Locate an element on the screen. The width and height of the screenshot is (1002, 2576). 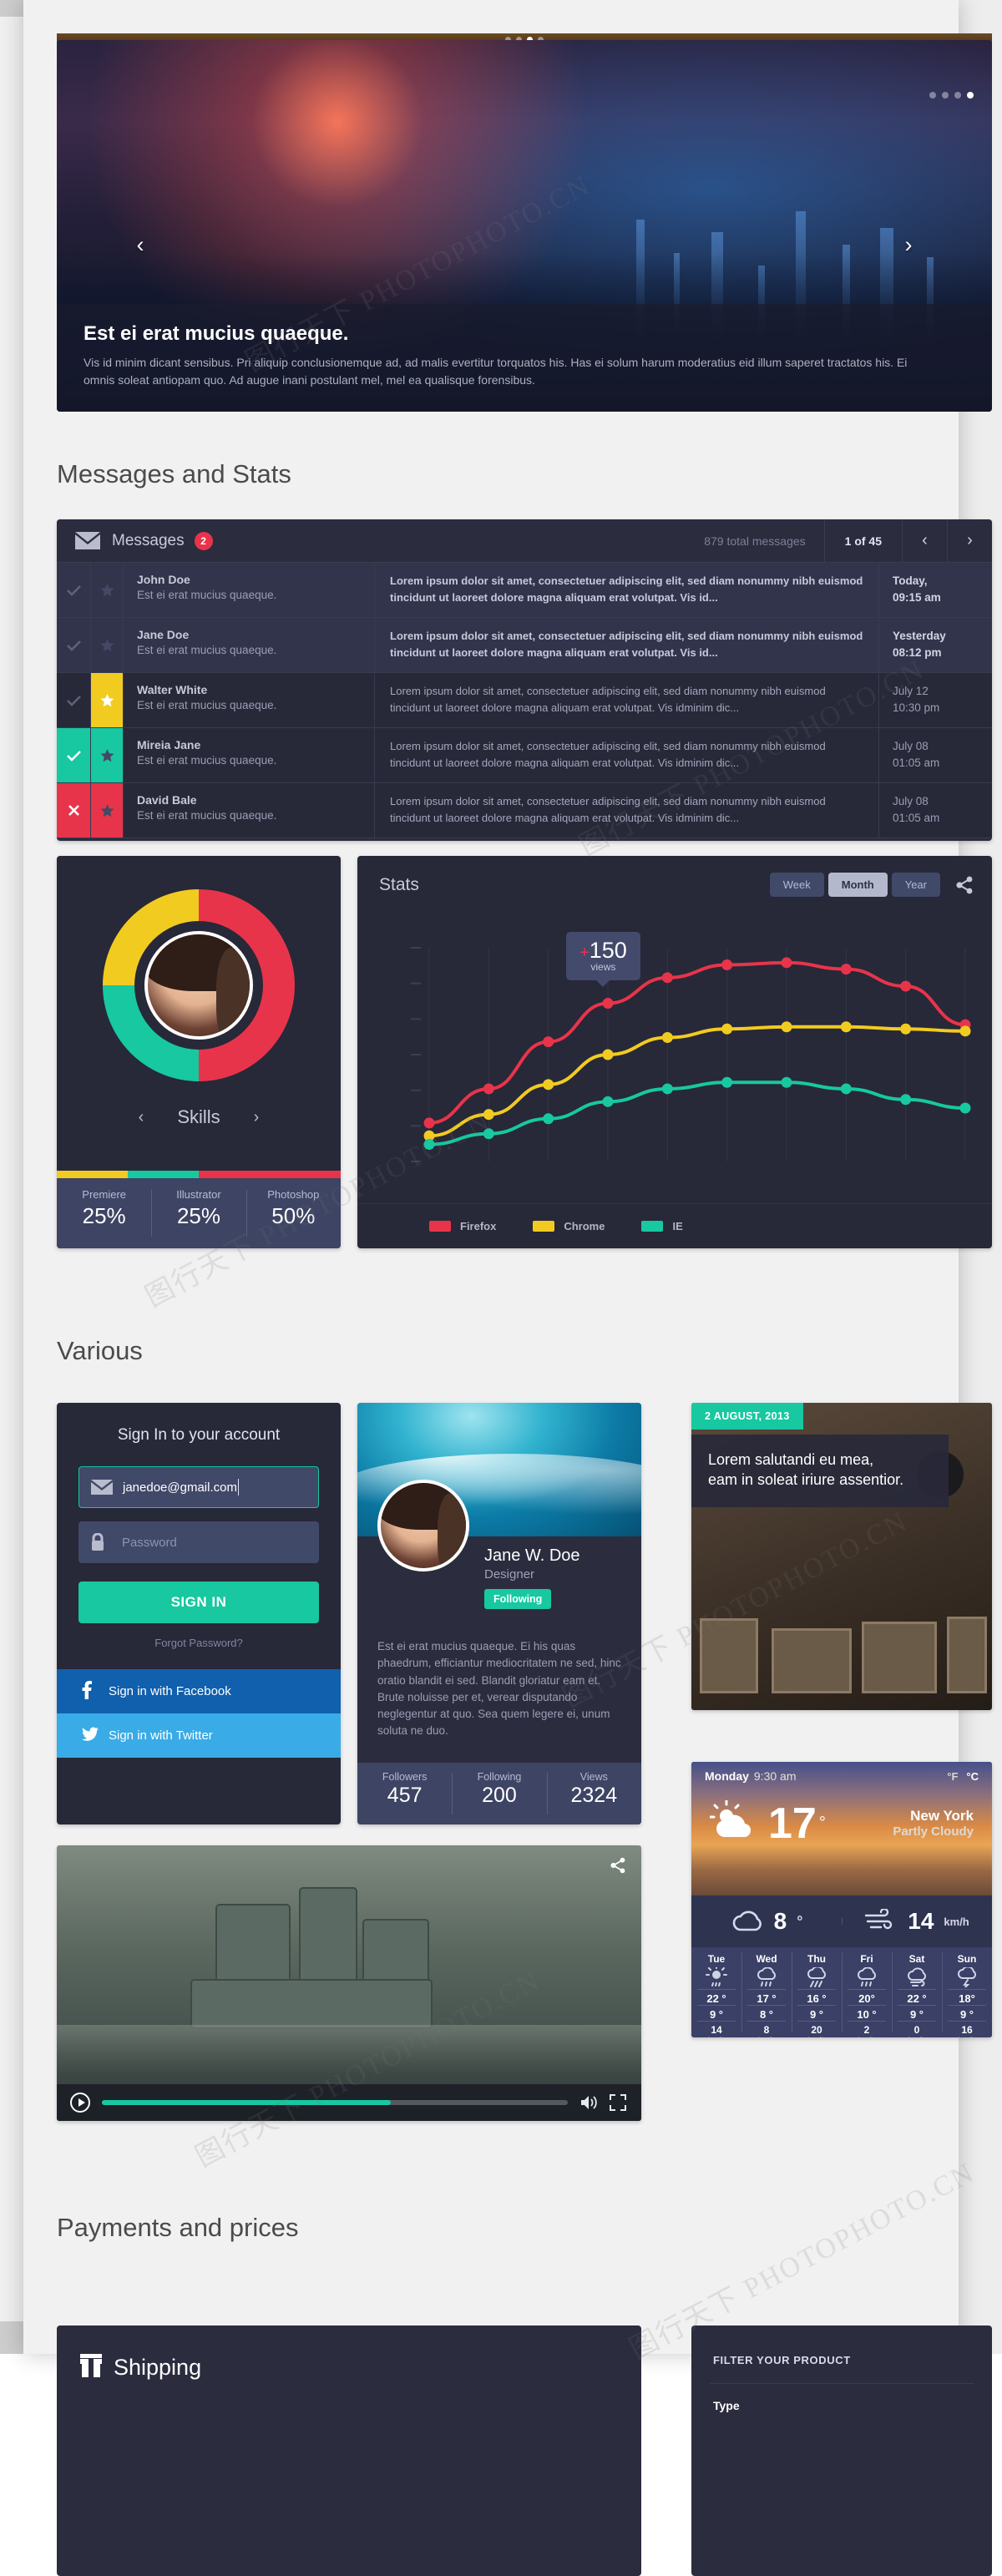
message-sender-name: Jane Doe is located at coordinates (163, 634).